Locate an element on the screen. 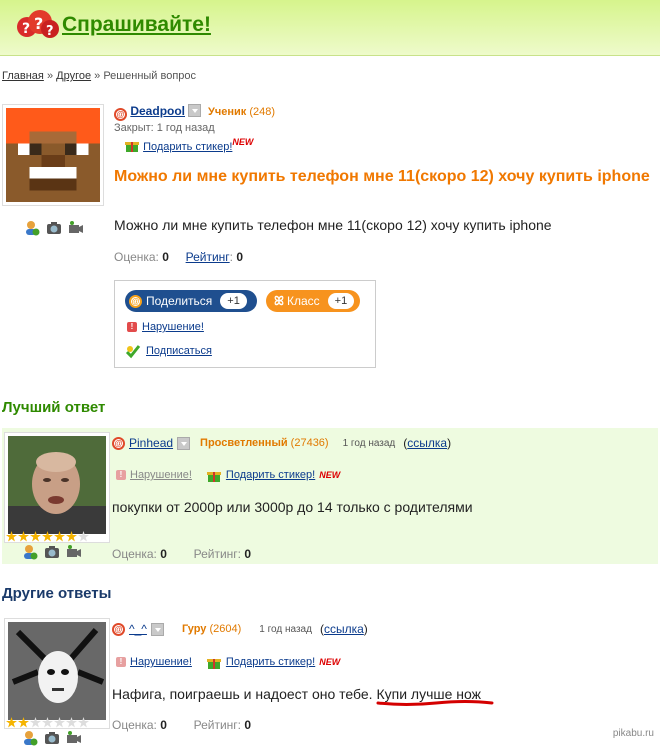  odnoklassniki-icon: ꕤ is located at coordinates (279, 300).